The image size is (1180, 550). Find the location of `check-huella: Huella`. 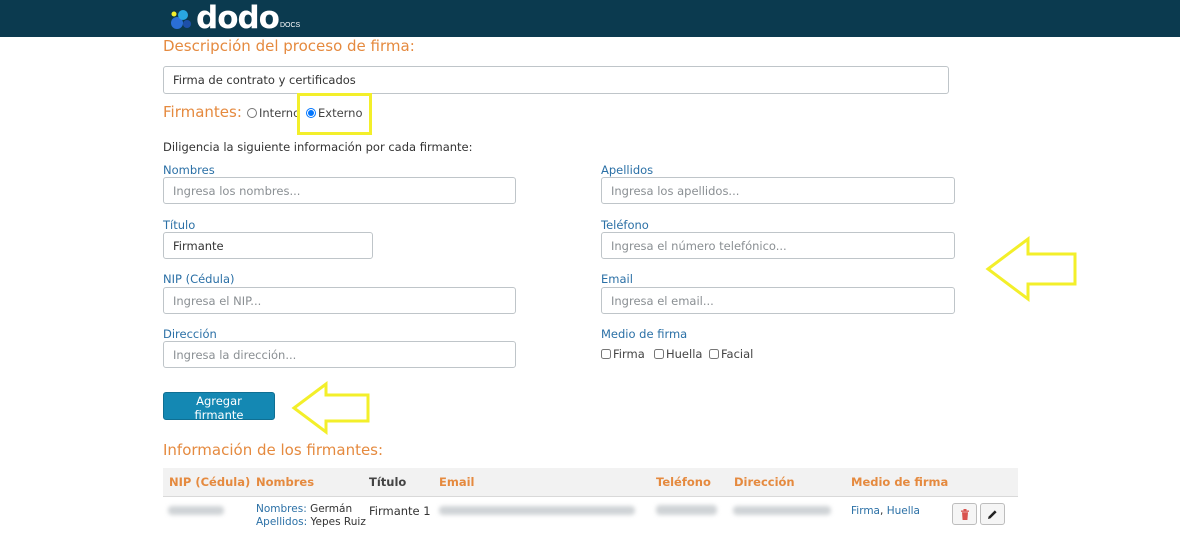

check-huella: Huella is located at coordinates (678, 354).